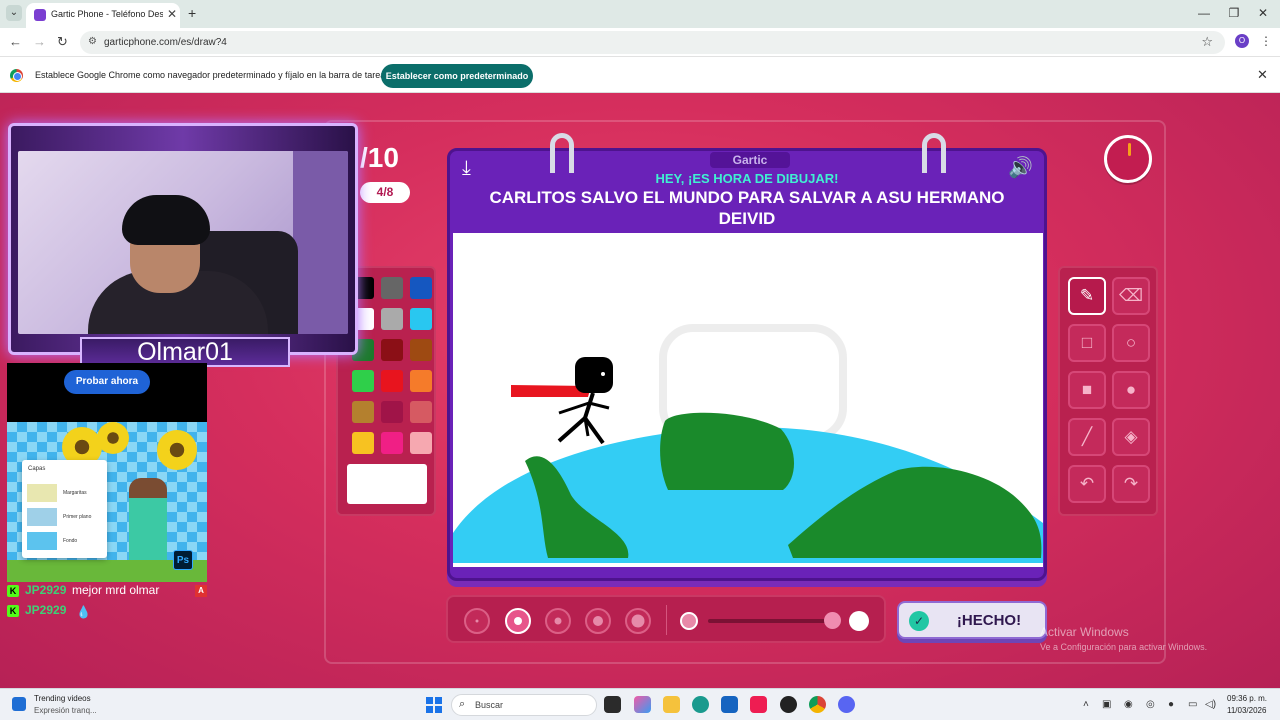 The width and height of the screenshot is (1280, 720). I want to click on search-icon: ⌕, so click(462, 704).